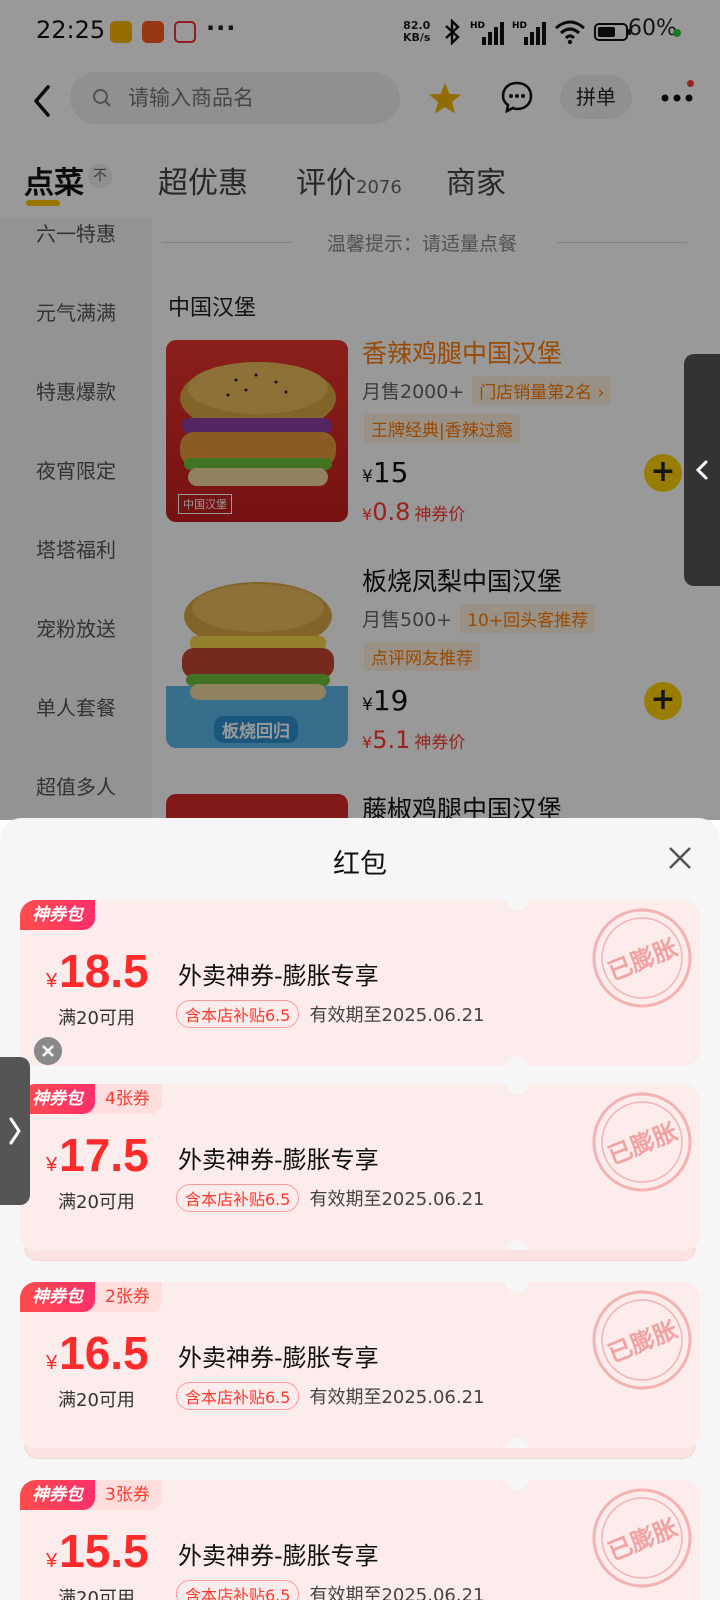 The height and width of the screenshot is (1600, 720). I want to click on coupon-amount: ¥17.5, so click(97, 1155).